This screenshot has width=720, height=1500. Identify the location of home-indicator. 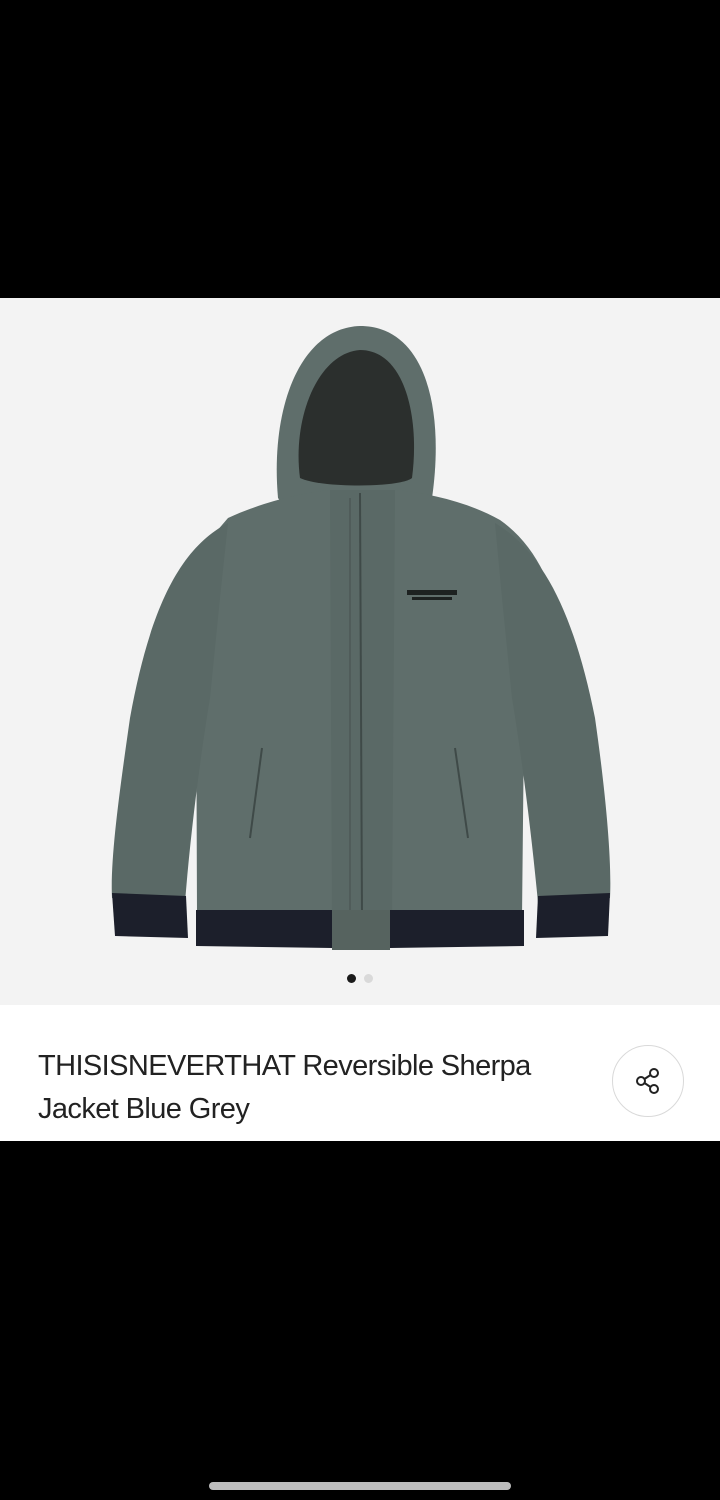
(360, 1486).